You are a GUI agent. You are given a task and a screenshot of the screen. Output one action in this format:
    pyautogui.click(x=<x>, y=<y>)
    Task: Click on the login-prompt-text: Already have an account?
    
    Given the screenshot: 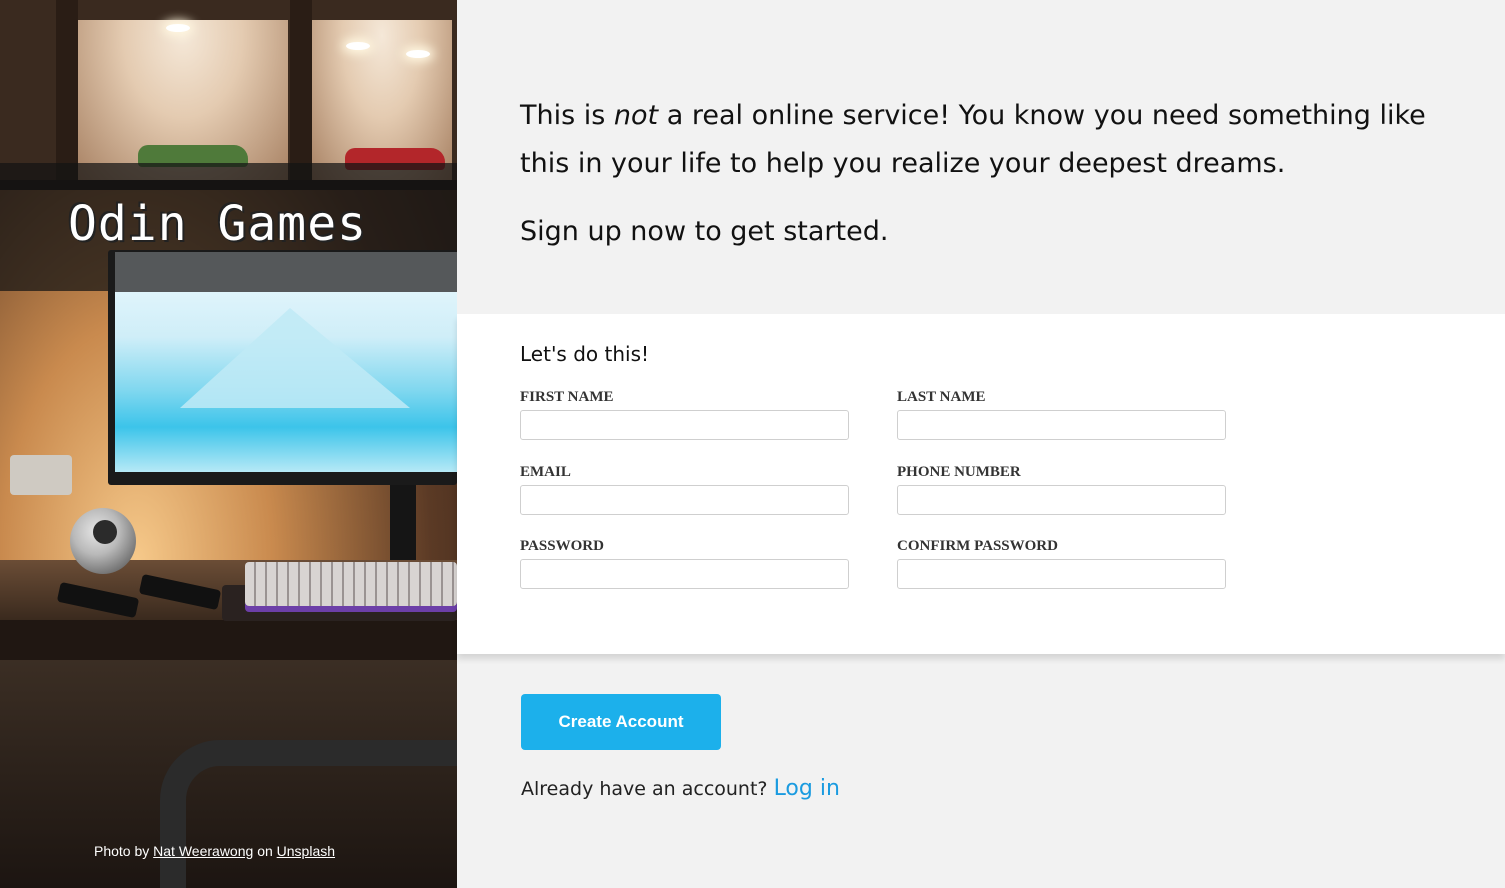 What is the action you would take?
    pyautogui.click(x=644, y=789)
    